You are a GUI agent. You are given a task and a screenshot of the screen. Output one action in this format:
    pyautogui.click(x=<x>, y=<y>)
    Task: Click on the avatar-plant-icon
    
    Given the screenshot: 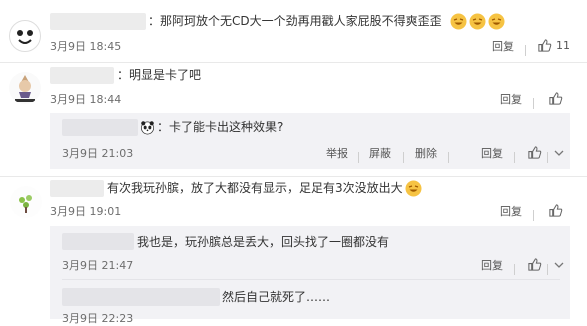 What is the action you would take?
    pyautogui.click(x=26, y=202)
    